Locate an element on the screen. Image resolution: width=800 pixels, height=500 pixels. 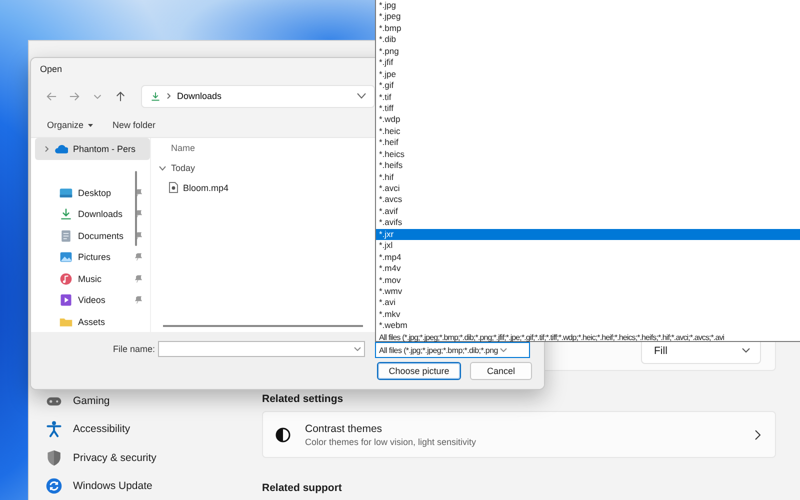
section-heading: Related settings is located at coordinates (303, 399).